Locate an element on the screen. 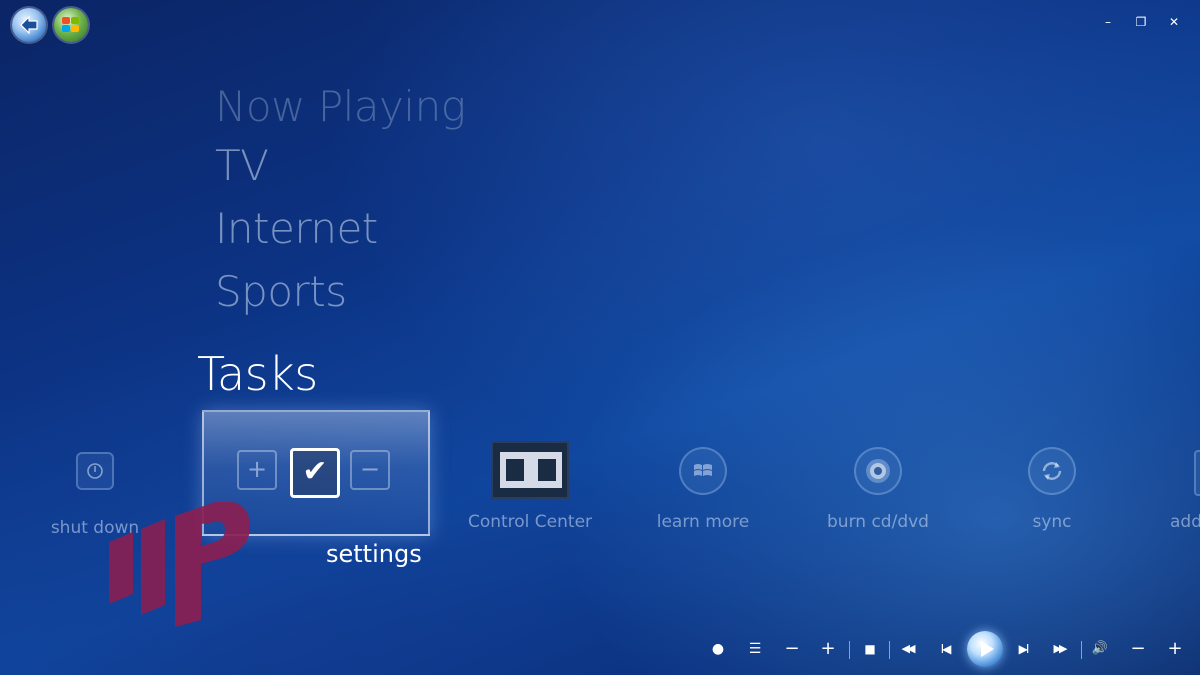  close-button: ✕ is located at coordinates (1174, 22).